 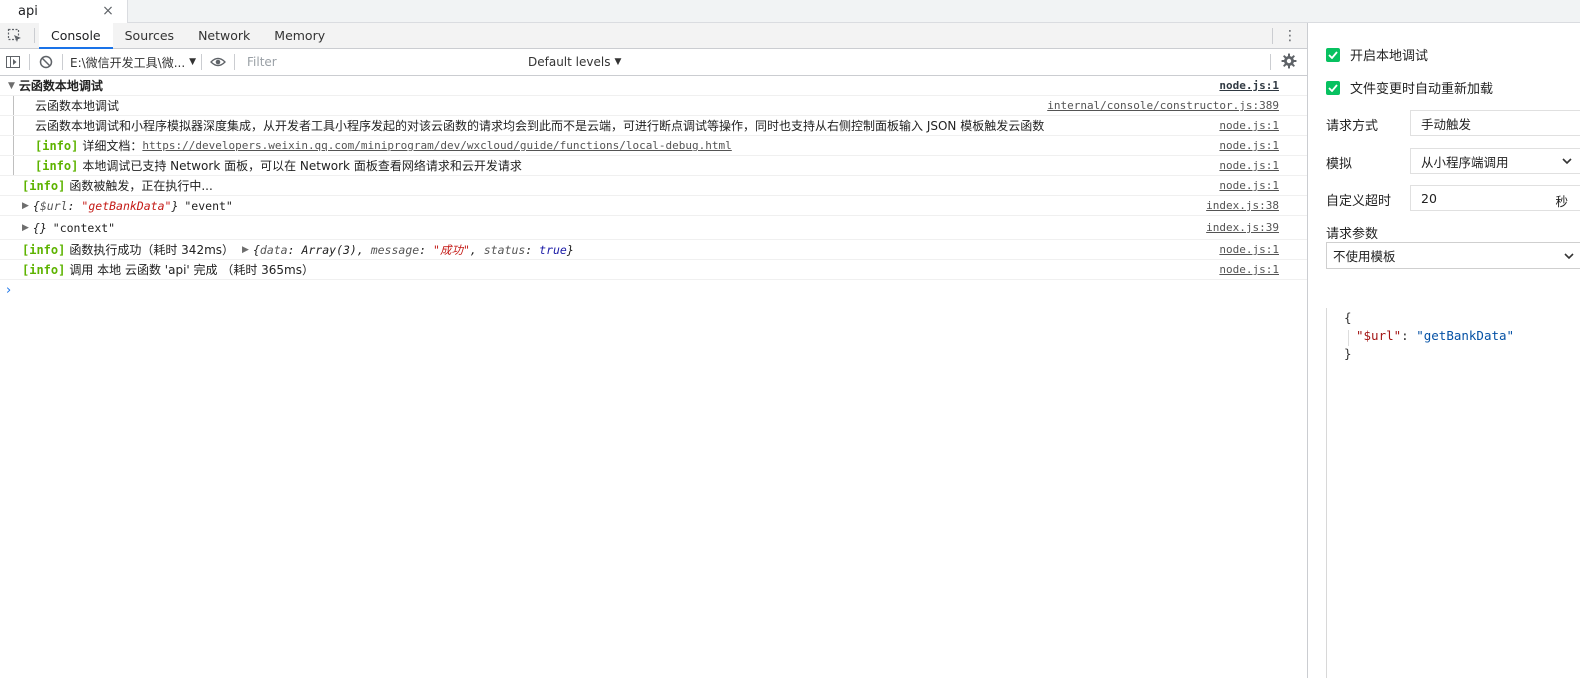 I want to click on context-selector: E:\微信开发工具\微... ▼, so click(x=132, y=62).